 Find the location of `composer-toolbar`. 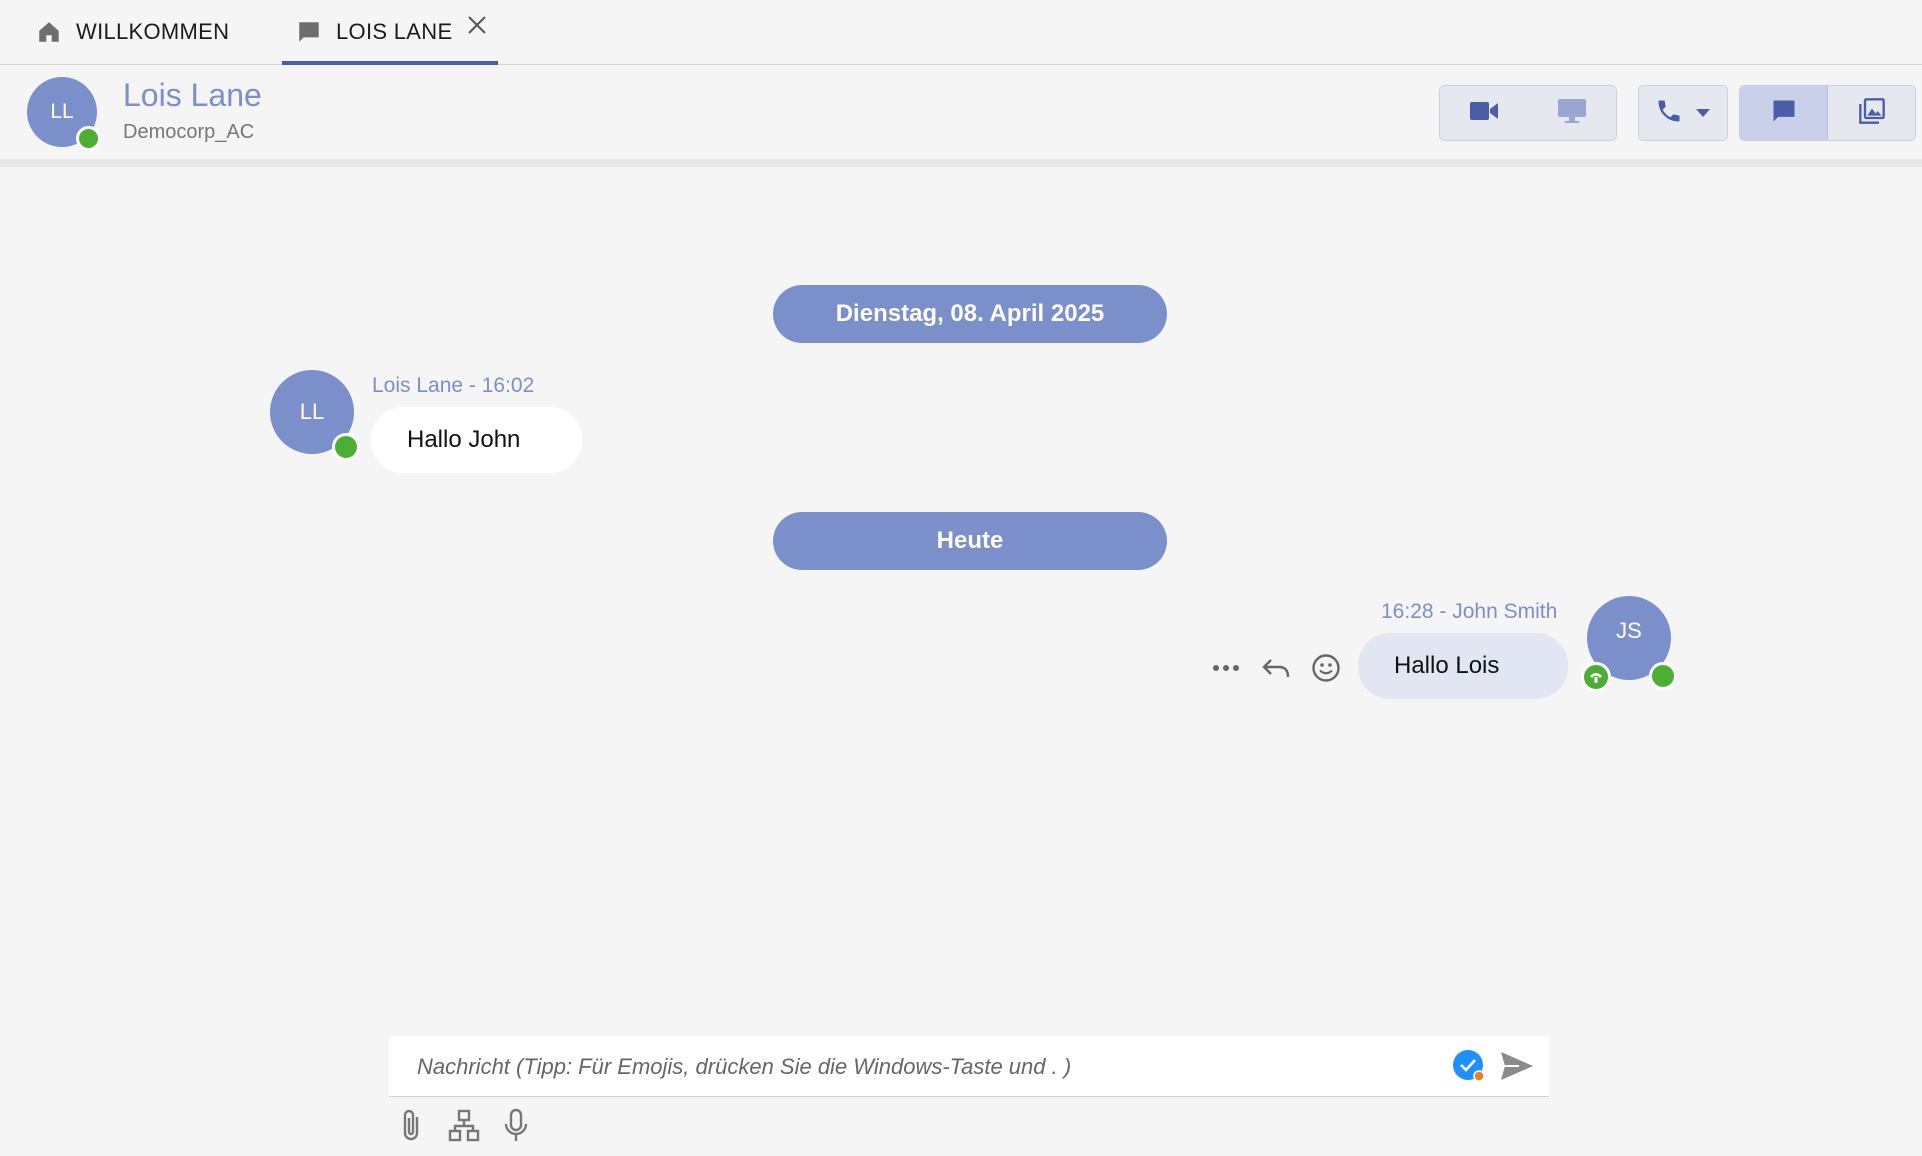

composer-toolbar is located at coordinates (470, 1126).